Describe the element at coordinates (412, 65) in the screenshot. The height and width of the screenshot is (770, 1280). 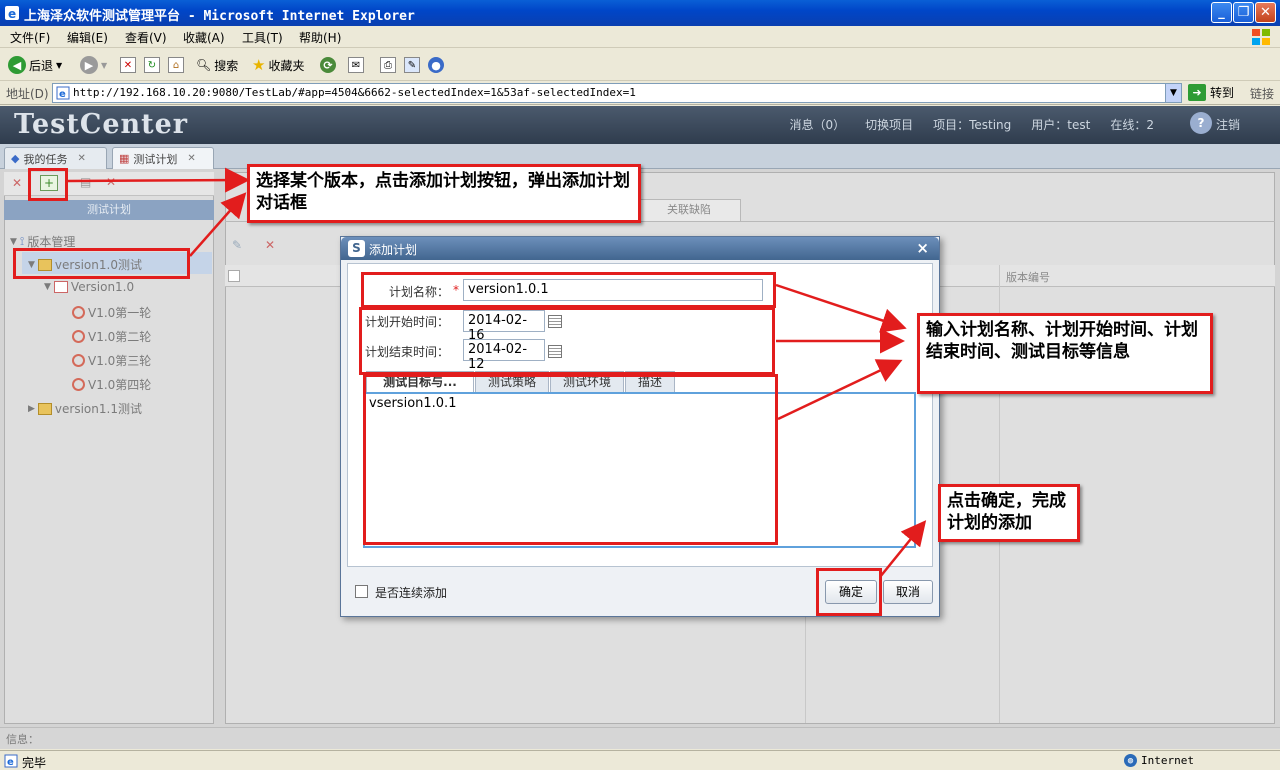
I see `edit-icon: ✎` at that location.